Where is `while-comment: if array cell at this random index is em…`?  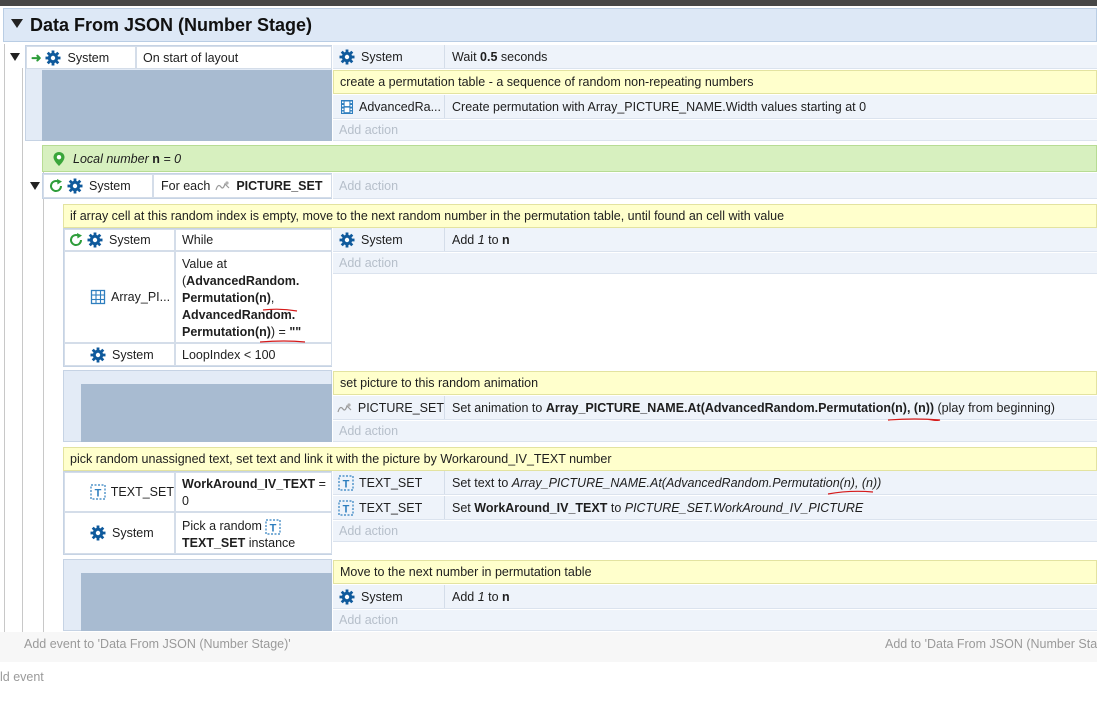 while-comment: if array cell at this random index is em… is located at coordinates (580, 216).